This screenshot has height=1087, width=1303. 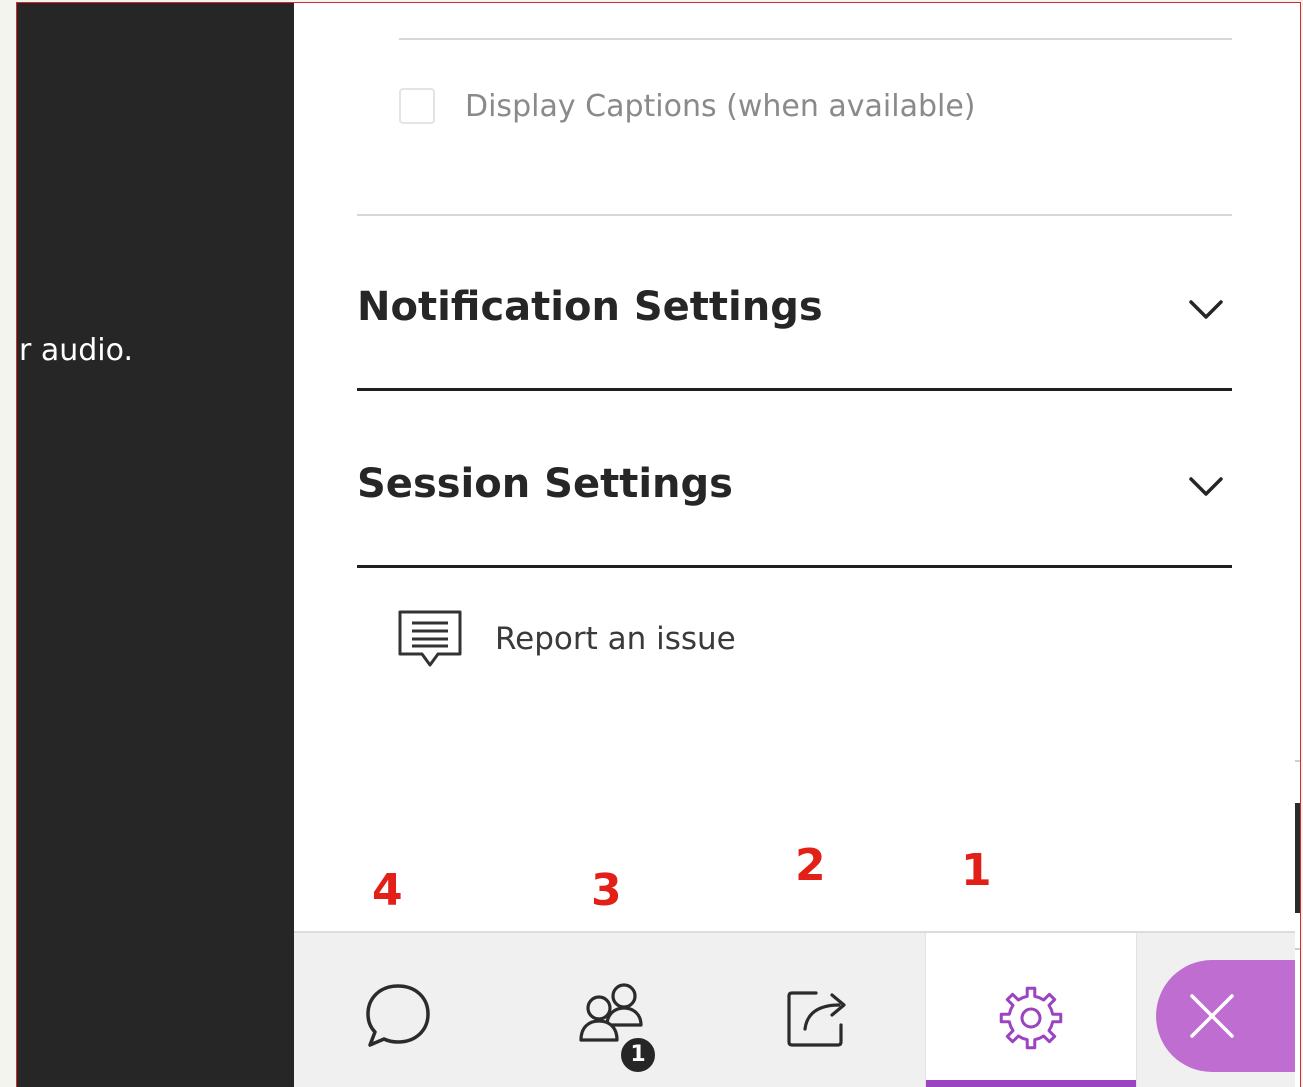 What do you see at coordinates (545, 484) in the screenshot?
I see `session-settings-title: Session Settings` at bounding box center [545, 484].